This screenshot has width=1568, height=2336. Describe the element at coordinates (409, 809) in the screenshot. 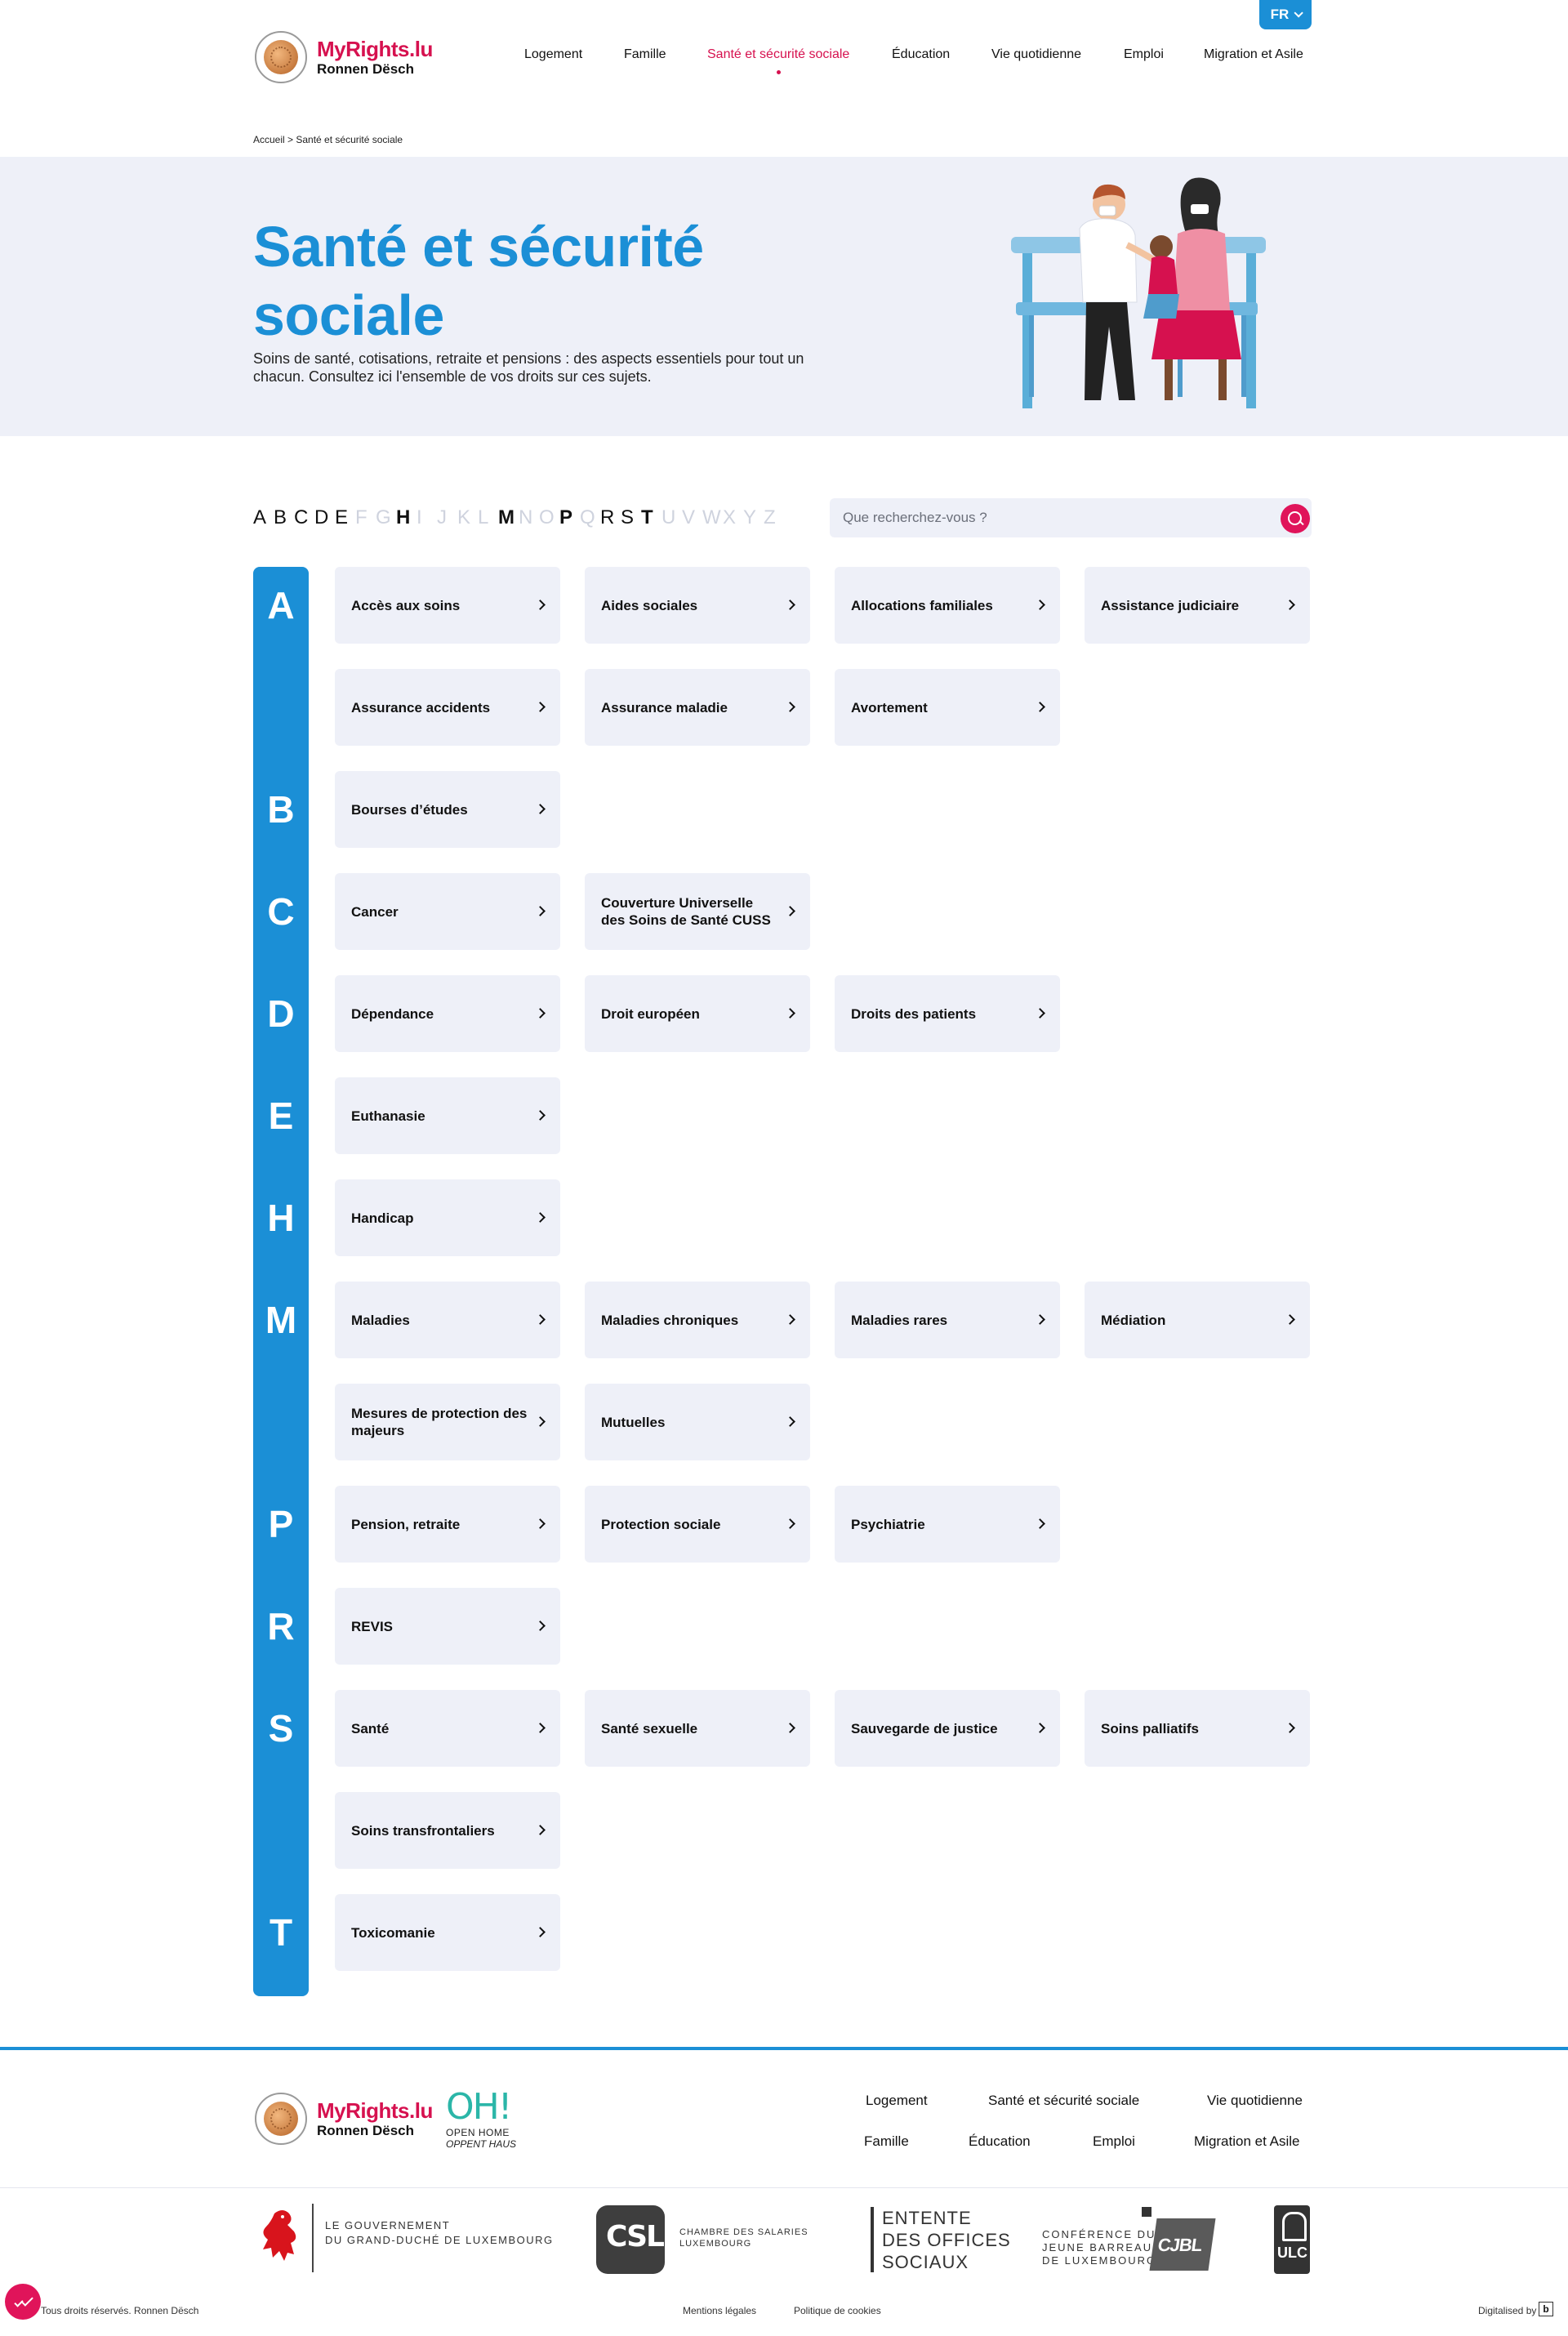

I see `topic-card-label: Bourses d’études` at that location.